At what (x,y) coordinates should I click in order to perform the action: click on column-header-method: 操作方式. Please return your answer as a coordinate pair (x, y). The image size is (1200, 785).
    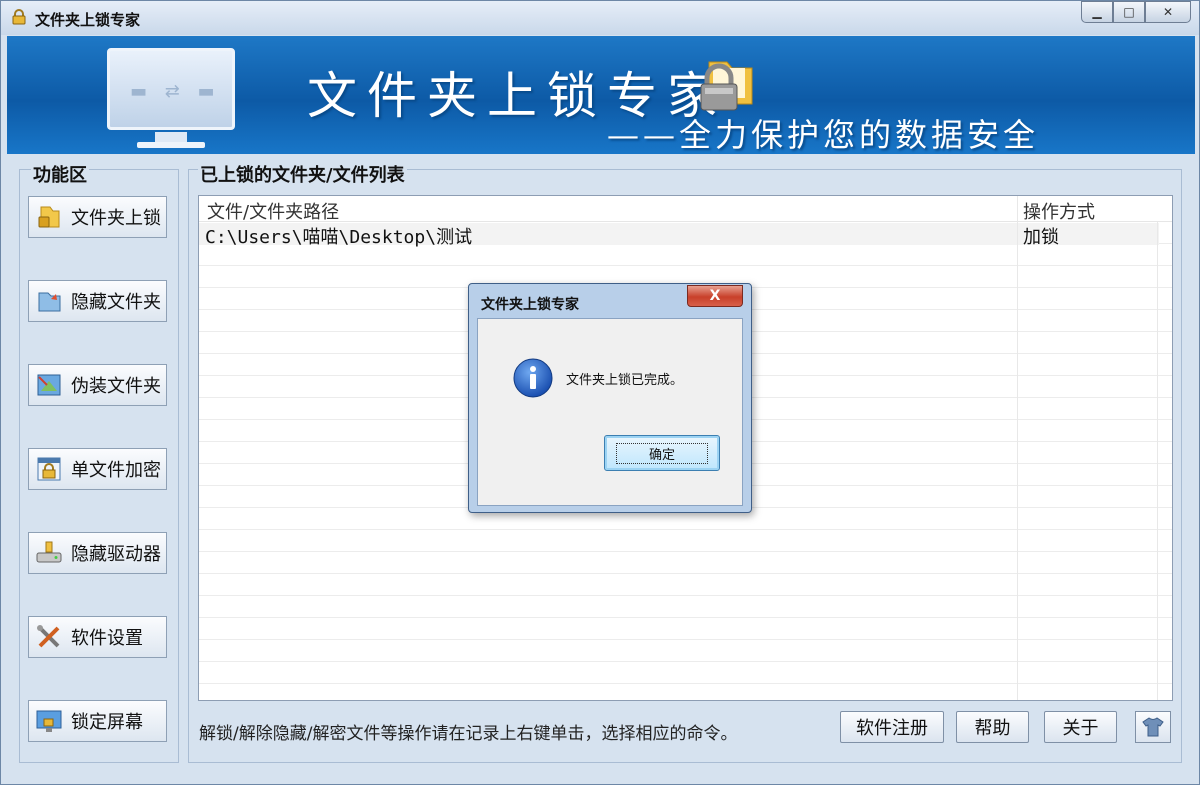
    Looking at the image, I should click on (1059, 211).